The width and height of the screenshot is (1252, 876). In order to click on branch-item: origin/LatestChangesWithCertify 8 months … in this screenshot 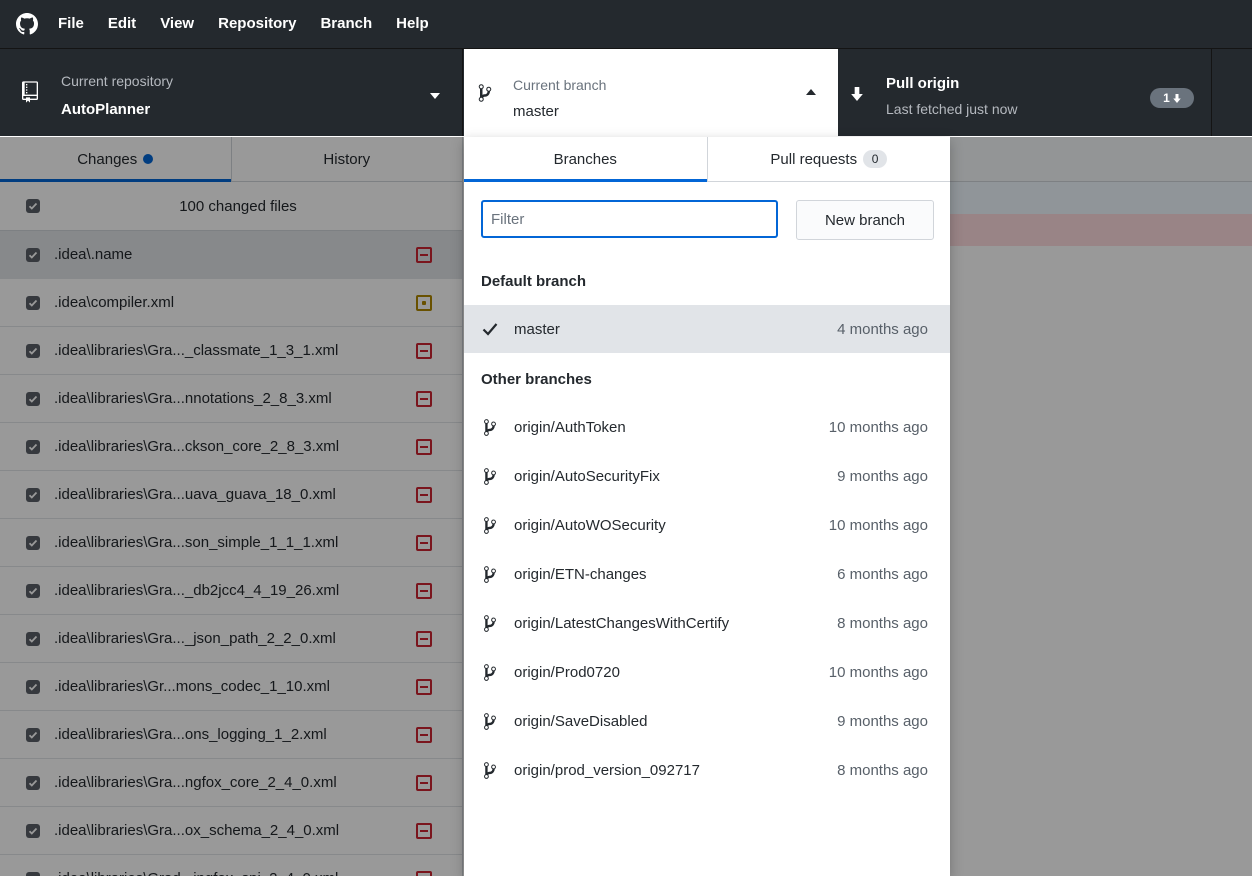, I will do `click(707, 623)`.